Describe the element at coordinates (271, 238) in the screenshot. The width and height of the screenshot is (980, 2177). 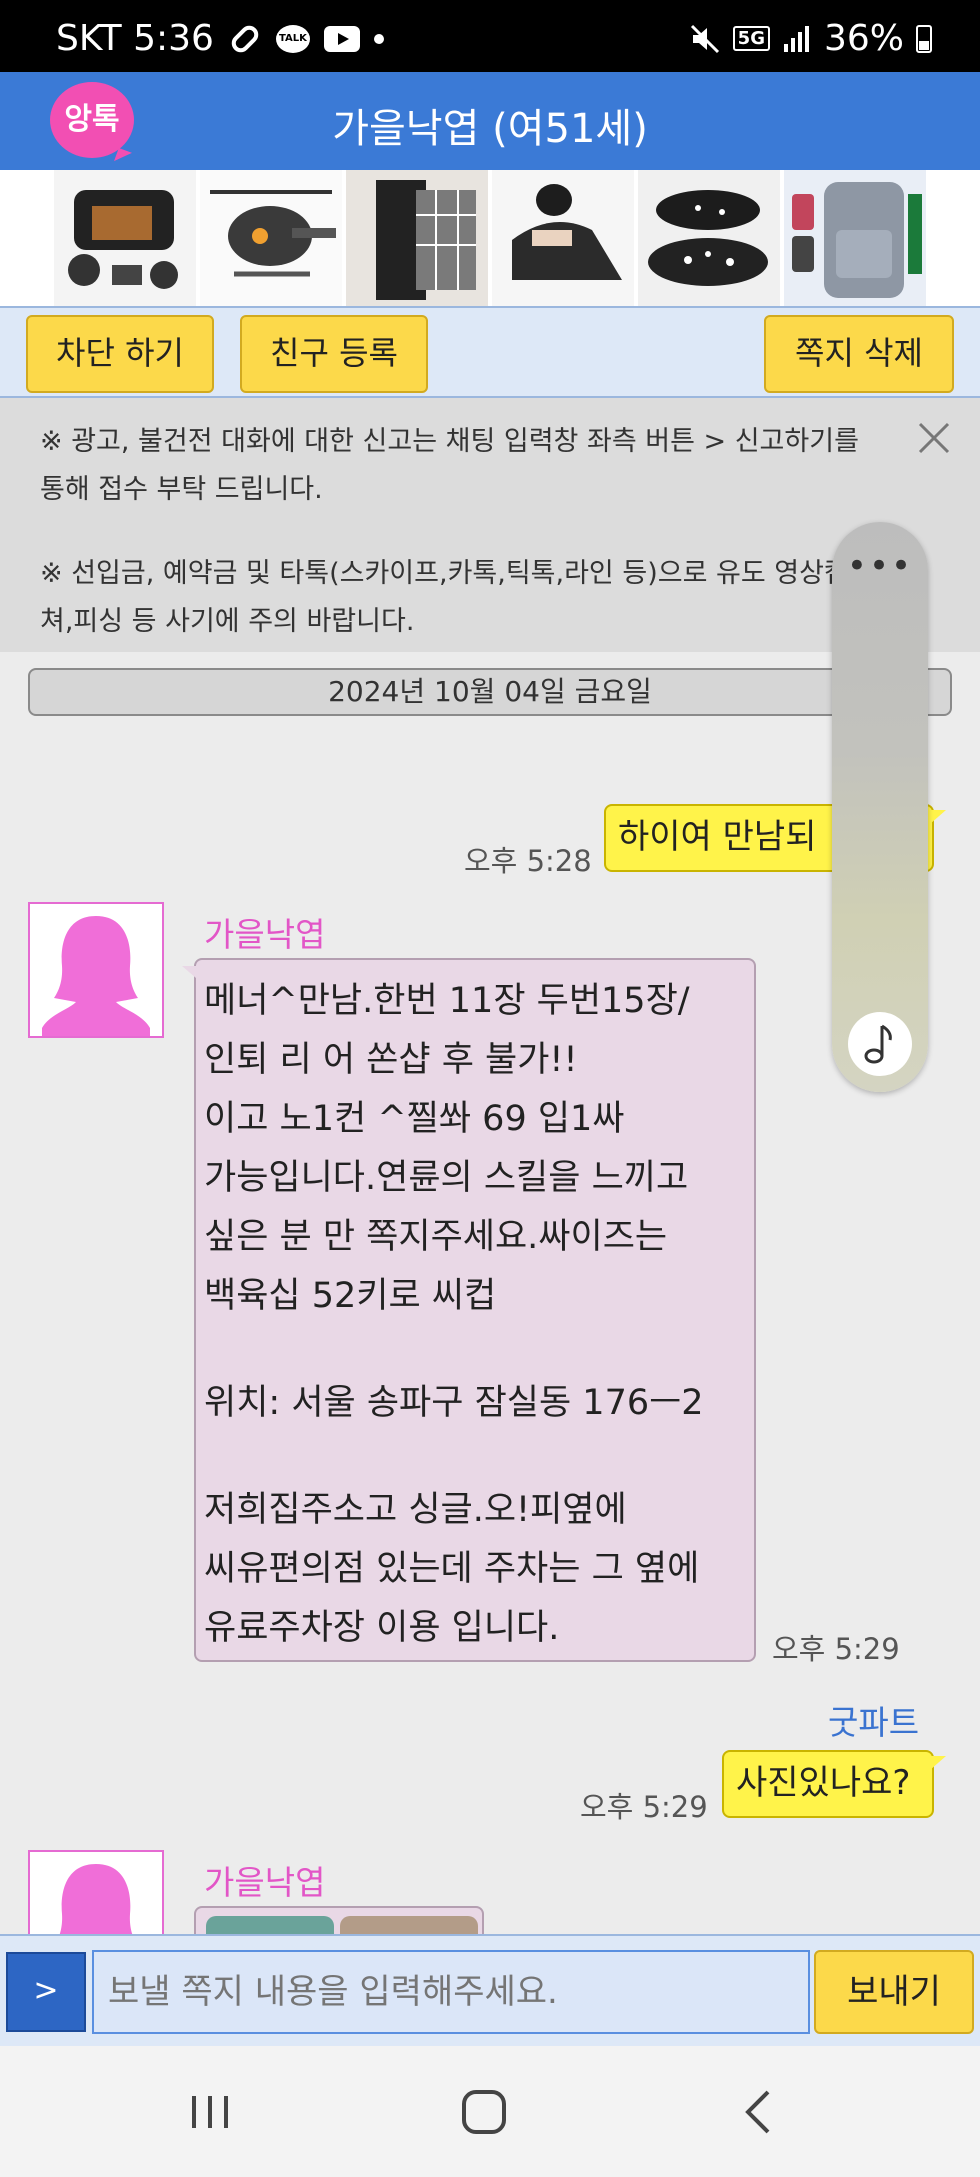
I see `ad-rc-helicopter` at that location.